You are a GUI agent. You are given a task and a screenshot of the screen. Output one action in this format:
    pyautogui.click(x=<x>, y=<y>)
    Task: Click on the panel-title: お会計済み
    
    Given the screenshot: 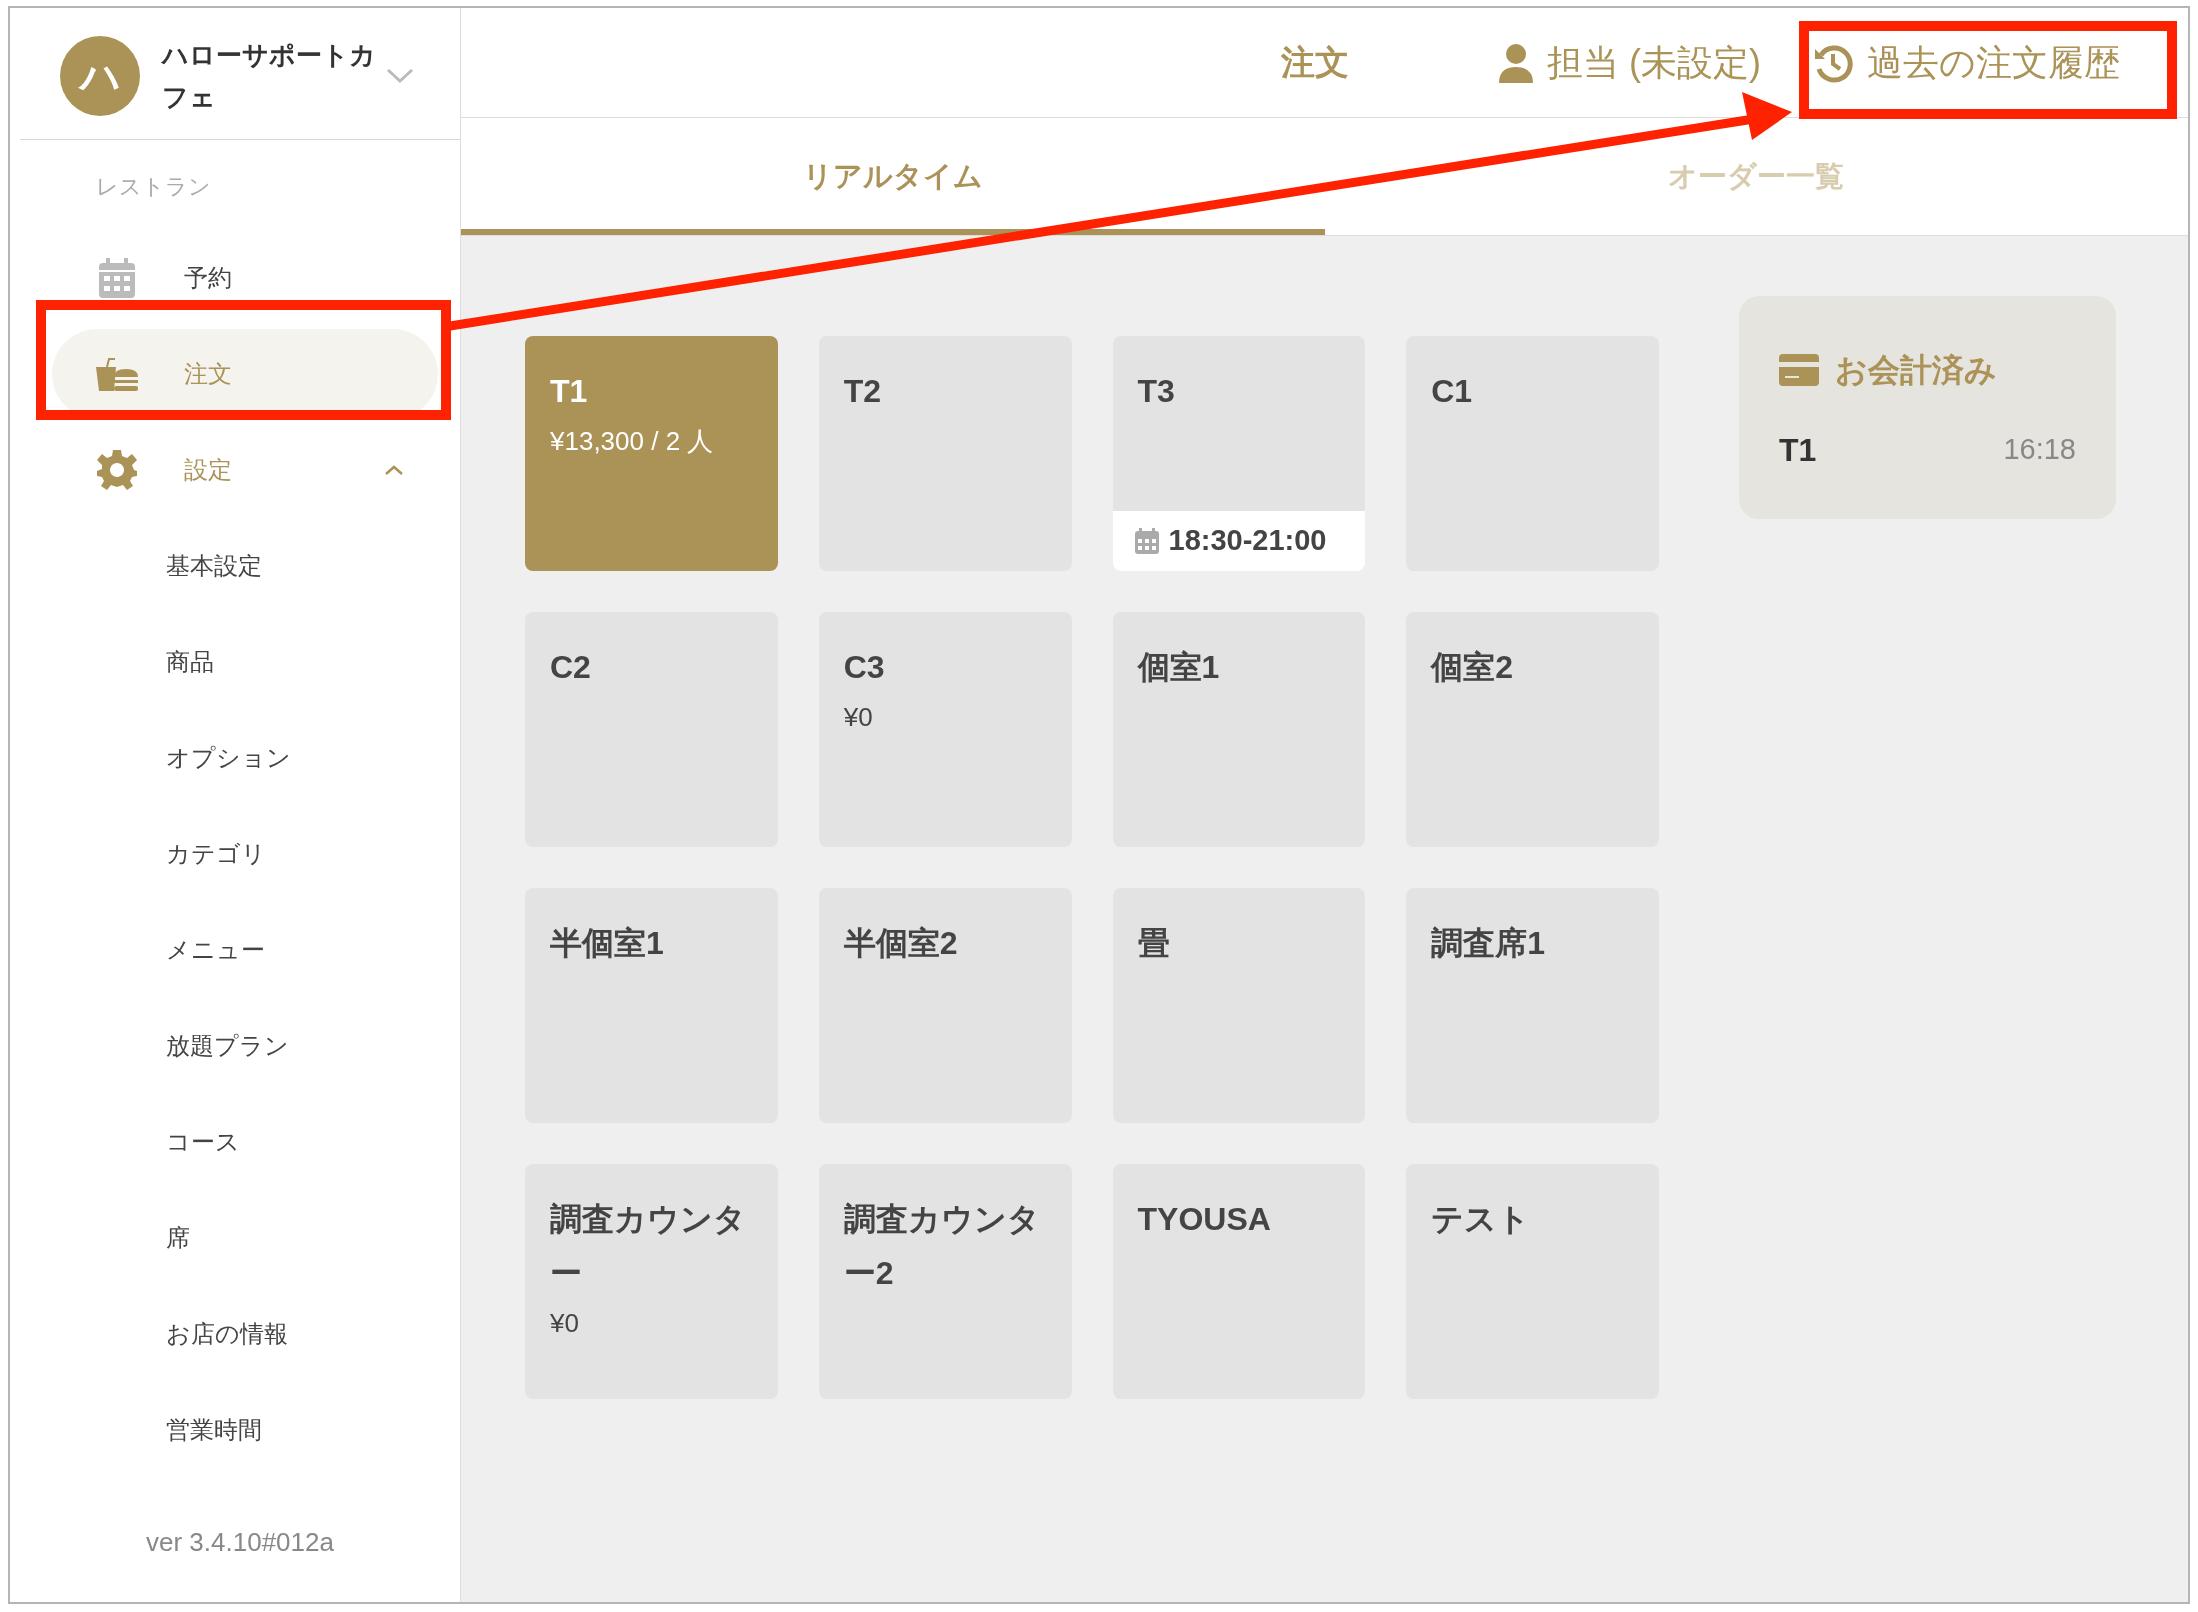 What is the action you would take?
    pyautogui.click(x=1916, y=370)
    